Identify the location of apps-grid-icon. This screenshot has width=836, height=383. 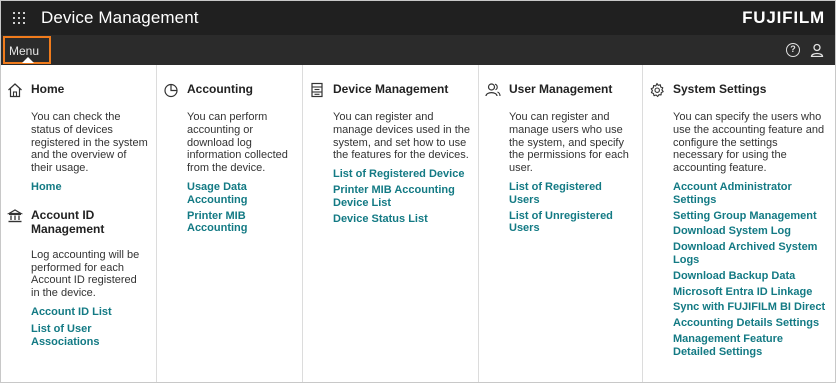
(19, 18).